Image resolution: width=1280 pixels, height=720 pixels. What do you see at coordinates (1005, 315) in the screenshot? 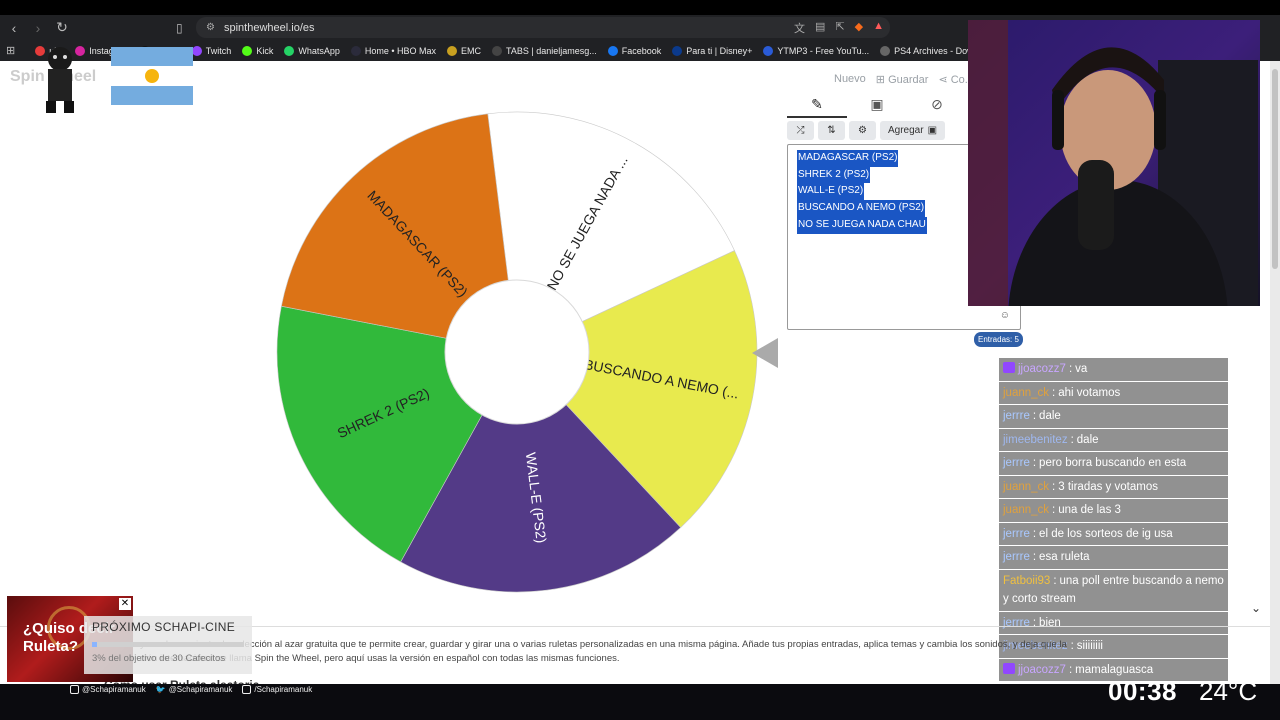
I see `emoji-icon: ☺` at bounding box center [1005, 315].